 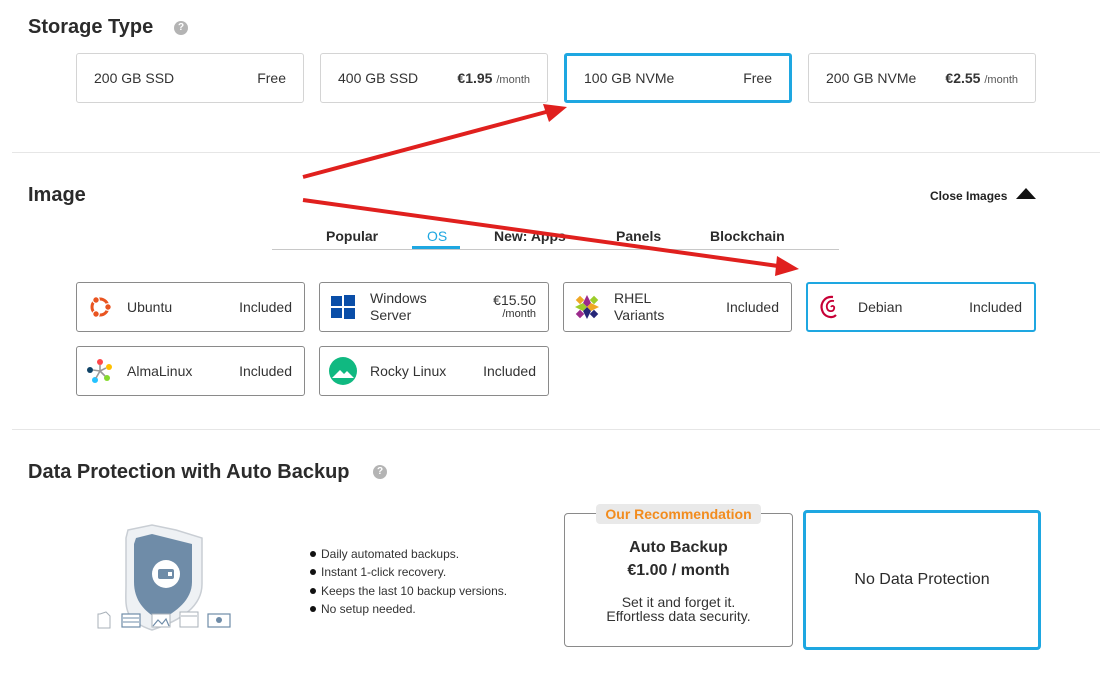 I want to click on storage-type-title: Storage Type, so click(x=91, y=27).